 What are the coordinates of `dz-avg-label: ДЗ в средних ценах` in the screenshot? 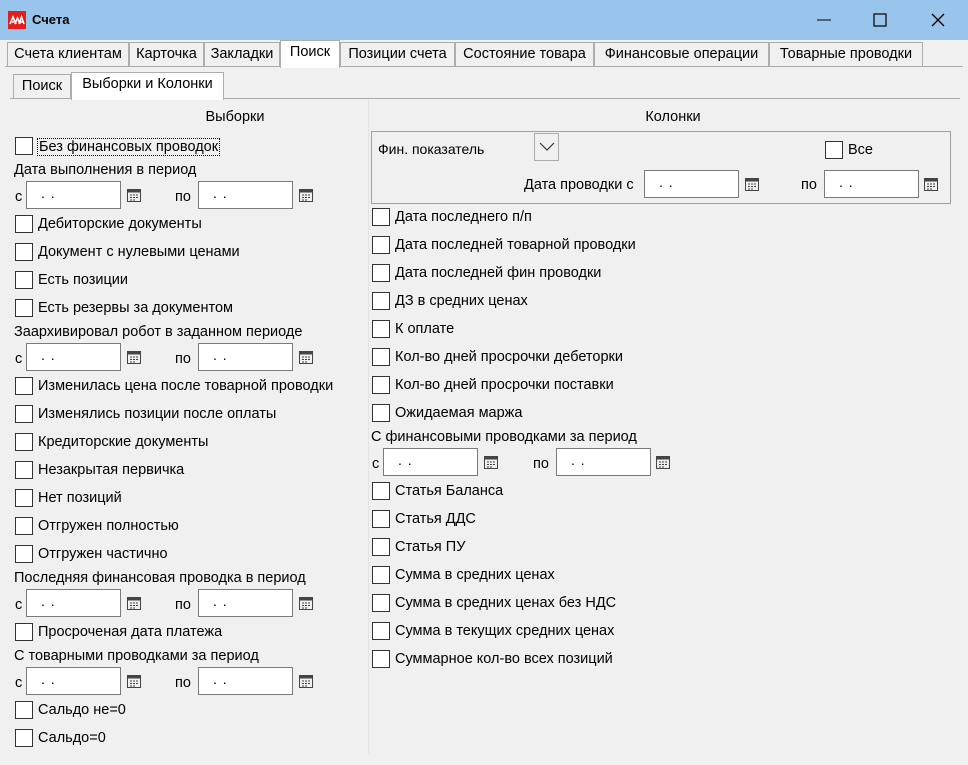 It's located at (461, 301).